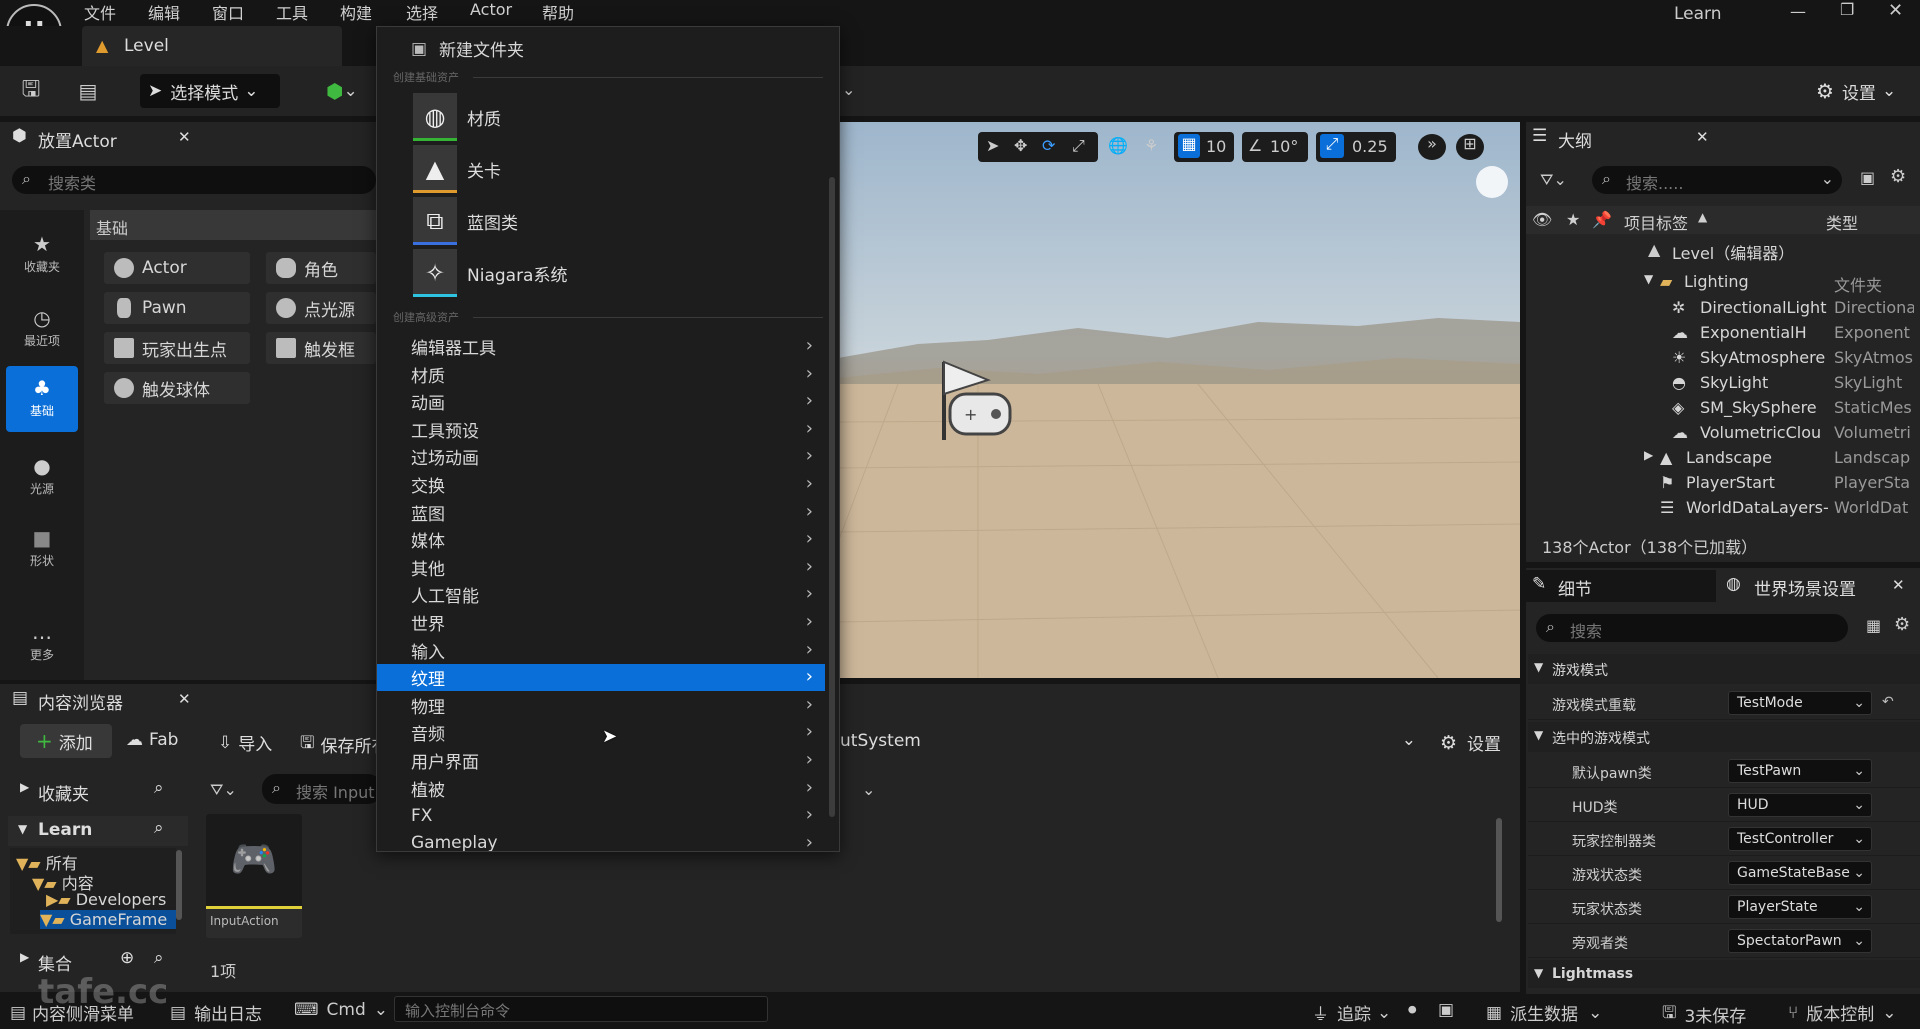  What do you see at coordinates (1602, 219) in the screenshot?
I see `pin-icon: 📌` at bounding box center [1602, 219].